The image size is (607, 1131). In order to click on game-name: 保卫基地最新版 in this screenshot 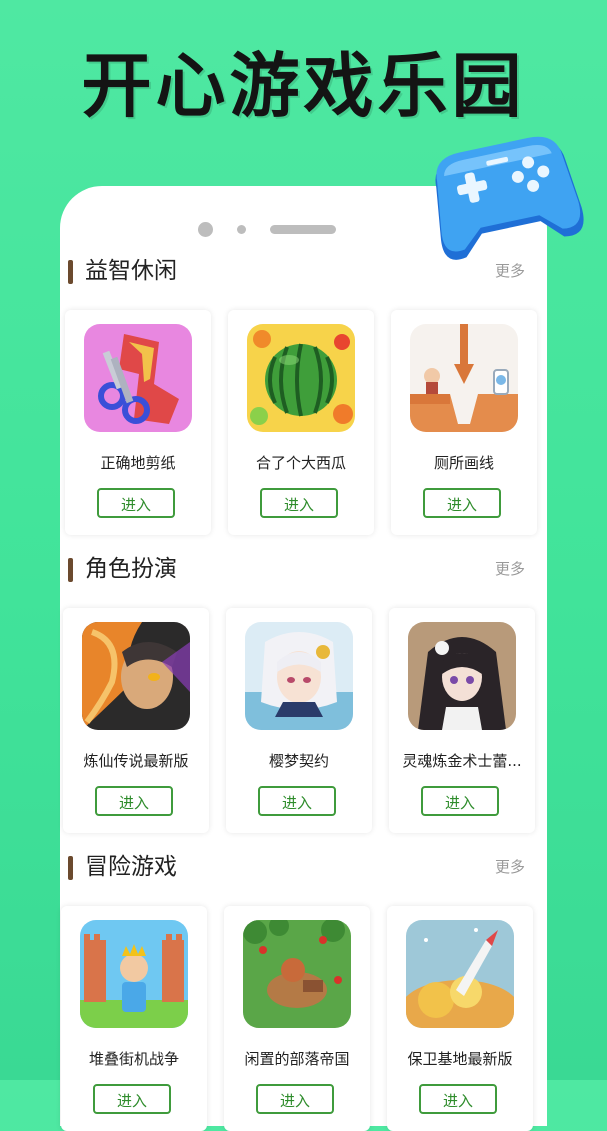, I will do `click(460, 1059)`.